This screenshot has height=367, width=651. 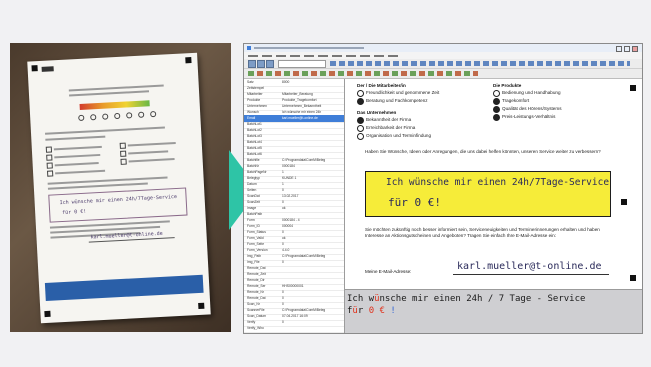 What do you see at coordinates (124, 287) in the screenshot?
I see `blue-footer-band` at bounding box center [124, 287].